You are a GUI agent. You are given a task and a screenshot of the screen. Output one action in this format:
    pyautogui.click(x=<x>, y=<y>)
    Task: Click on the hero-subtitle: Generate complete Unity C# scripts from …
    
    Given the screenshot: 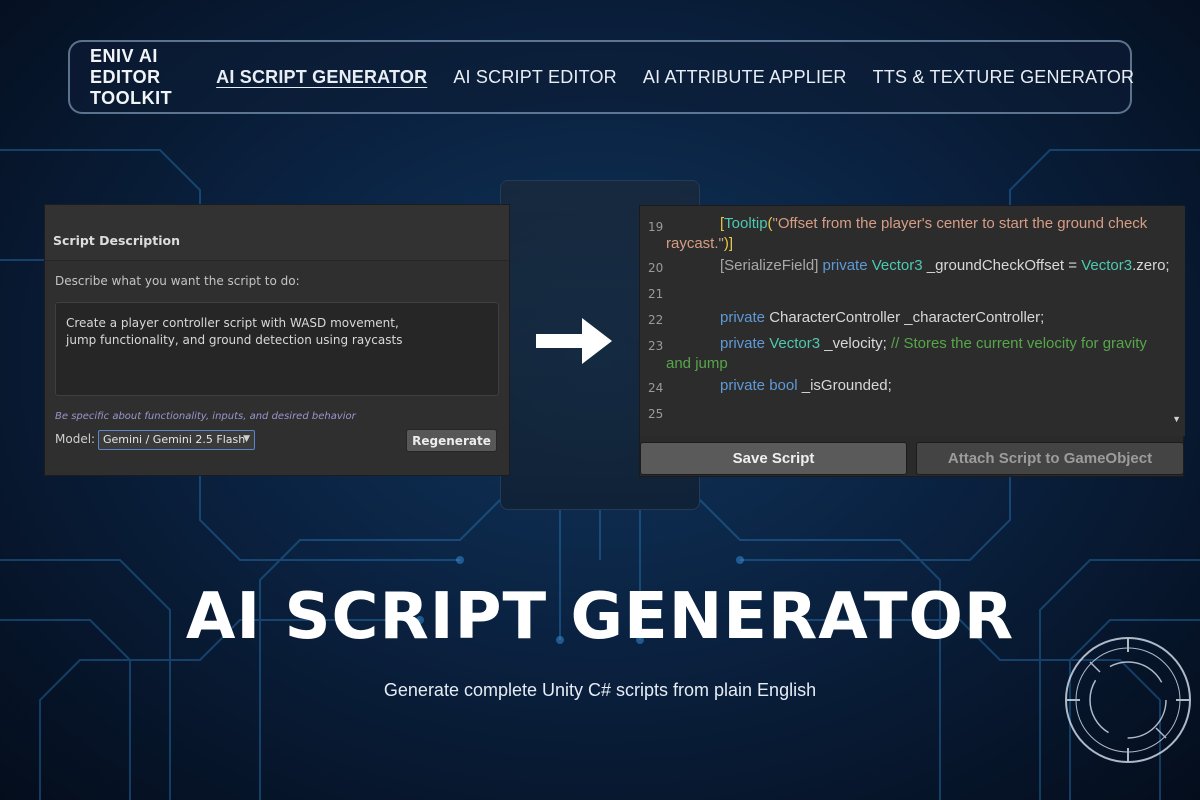 What is the action you would take?
    pyautogui.click(x=600, y=690)
    